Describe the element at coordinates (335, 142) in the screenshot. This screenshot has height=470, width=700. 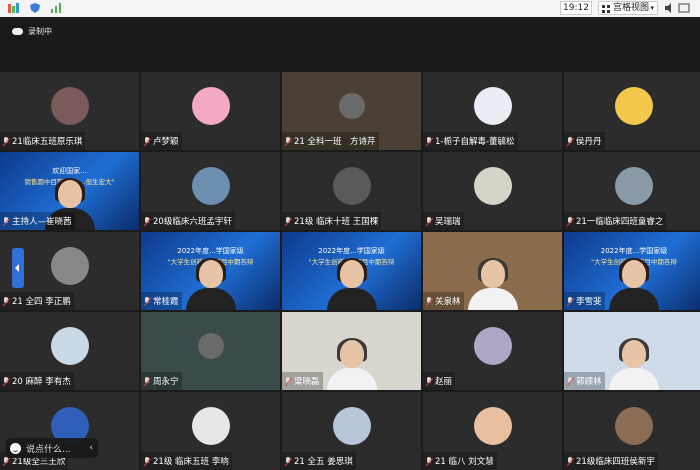
I see `participant-name-text: 21 全科一班 方诗芹` at that location.